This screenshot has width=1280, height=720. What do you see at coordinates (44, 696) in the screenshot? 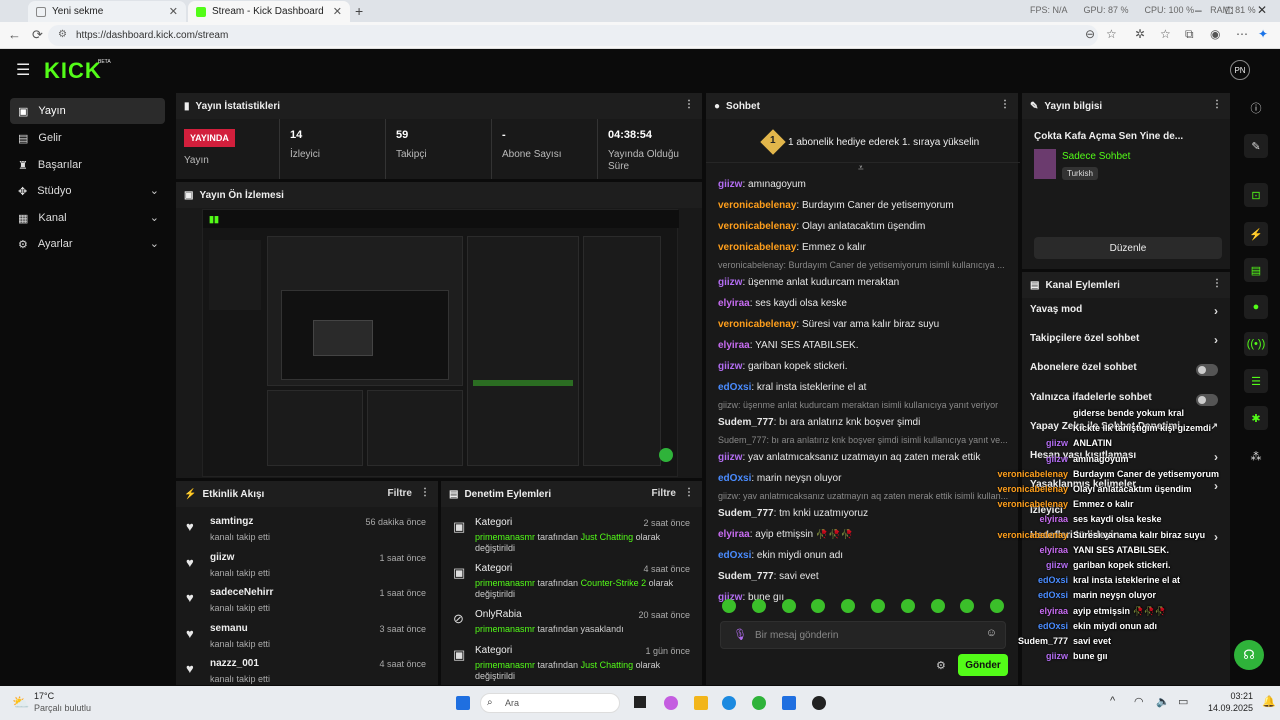
I see `weather-temp: 17°C` at bounding box center [44, 696].